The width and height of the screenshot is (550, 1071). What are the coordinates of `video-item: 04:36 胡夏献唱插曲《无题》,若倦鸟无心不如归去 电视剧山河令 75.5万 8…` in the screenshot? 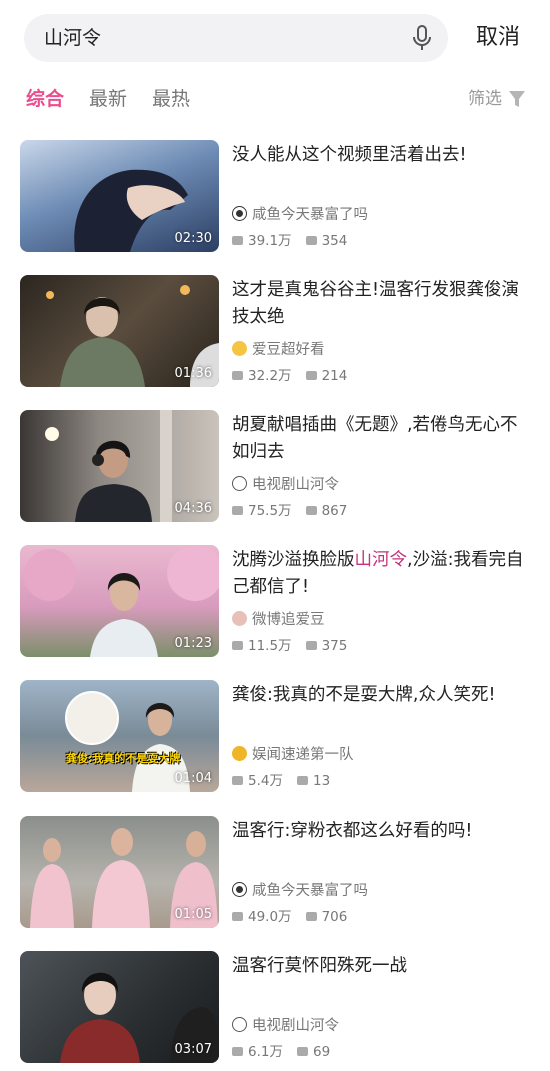 It's located at (275, 466).